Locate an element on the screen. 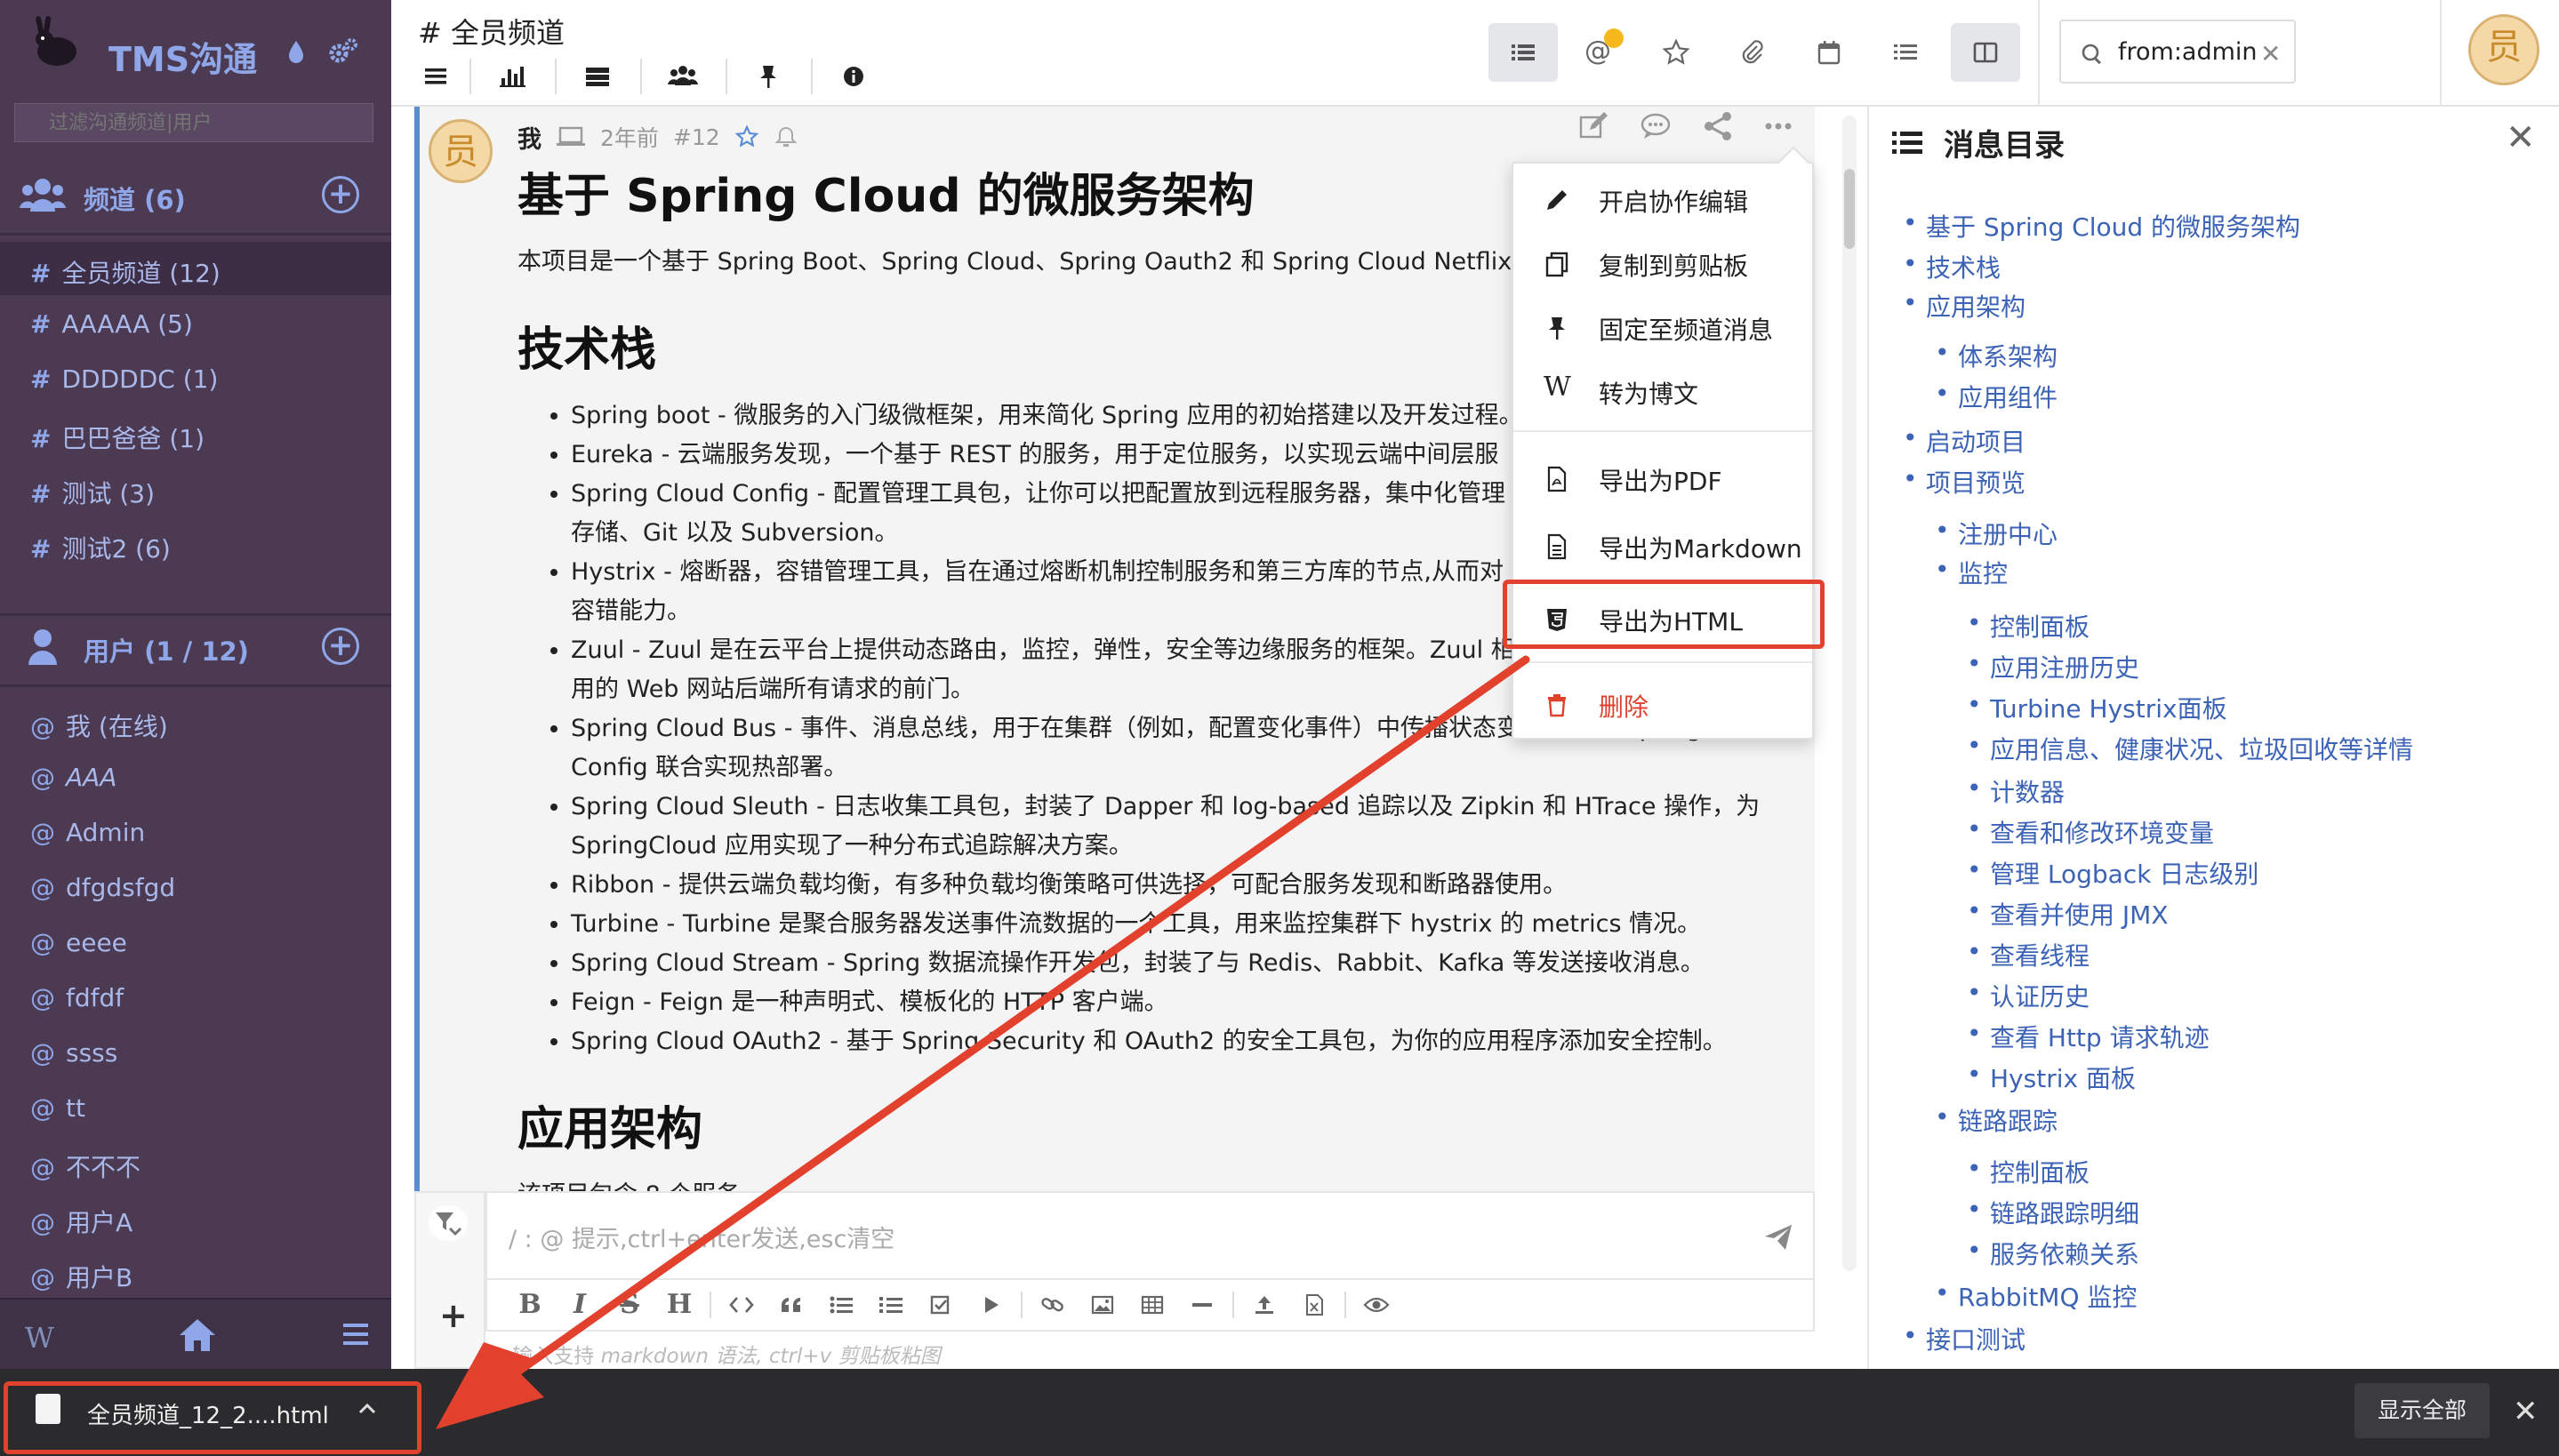 The image size is (2559, 1456). clear-search-button: ✕ is located at coordinates (2270, 53).